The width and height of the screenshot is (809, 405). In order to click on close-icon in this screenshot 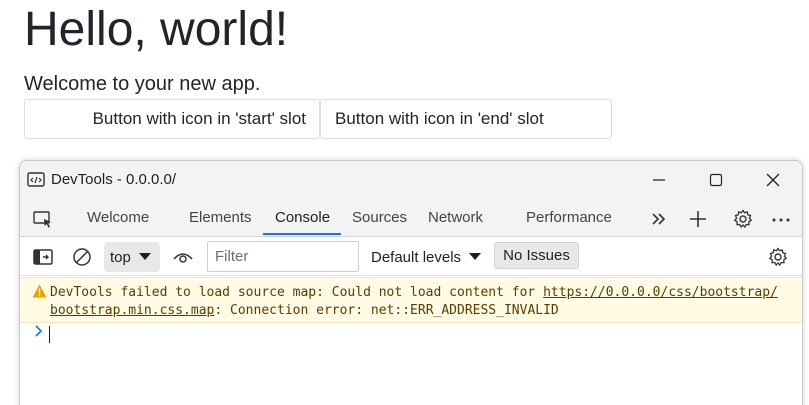, I will do `click(773, 180)`.